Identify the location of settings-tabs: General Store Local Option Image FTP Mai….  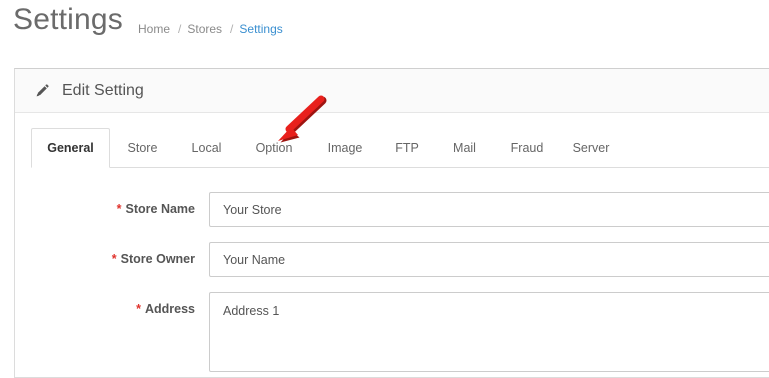
(400, 148).